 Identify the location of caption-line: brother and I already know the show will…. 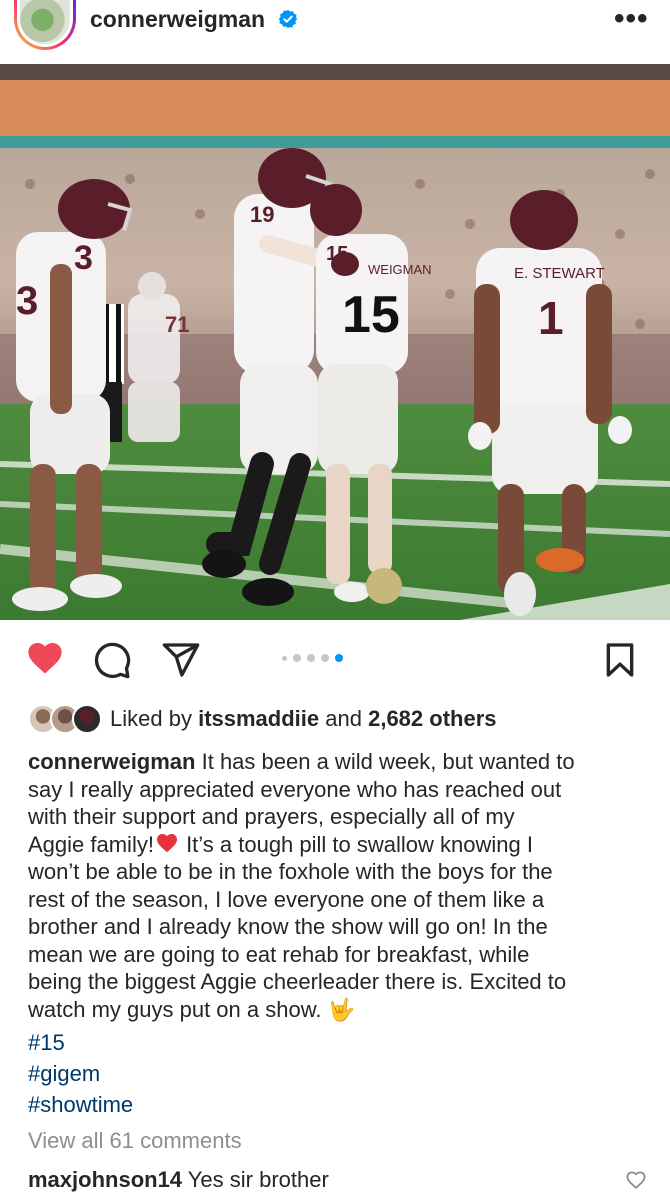
(288, 926).